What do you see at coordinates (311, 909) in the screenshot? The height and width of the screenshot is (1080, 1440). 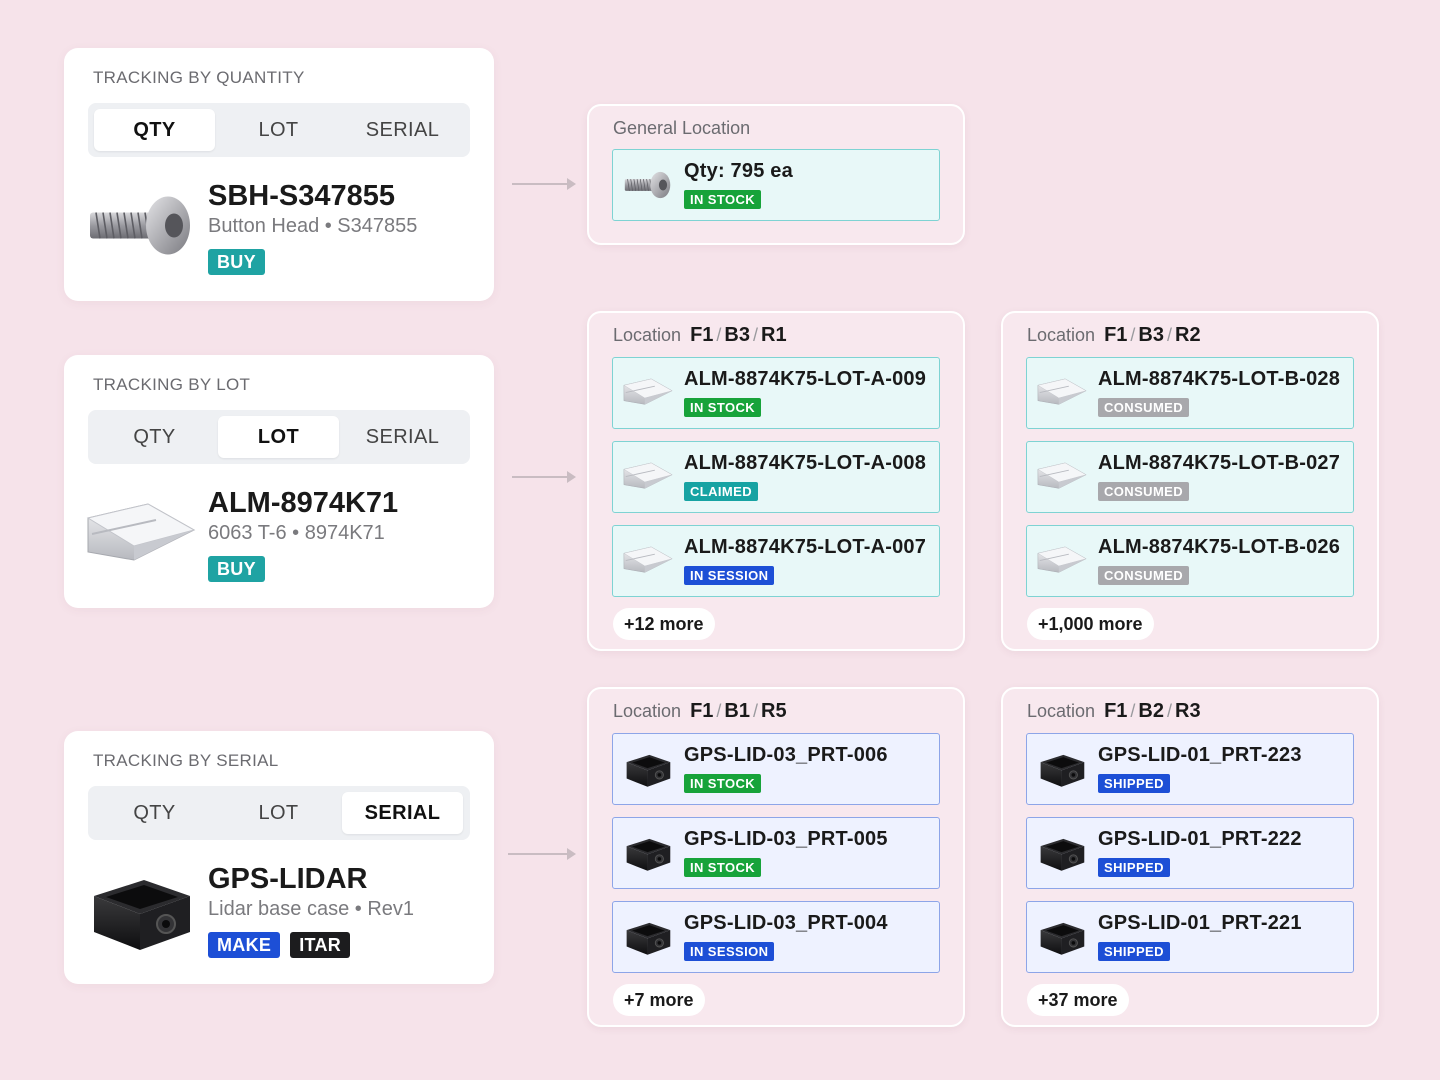 I see `part-subtitle: Lidar base case • Rev1` at bounding box center [311, 909].